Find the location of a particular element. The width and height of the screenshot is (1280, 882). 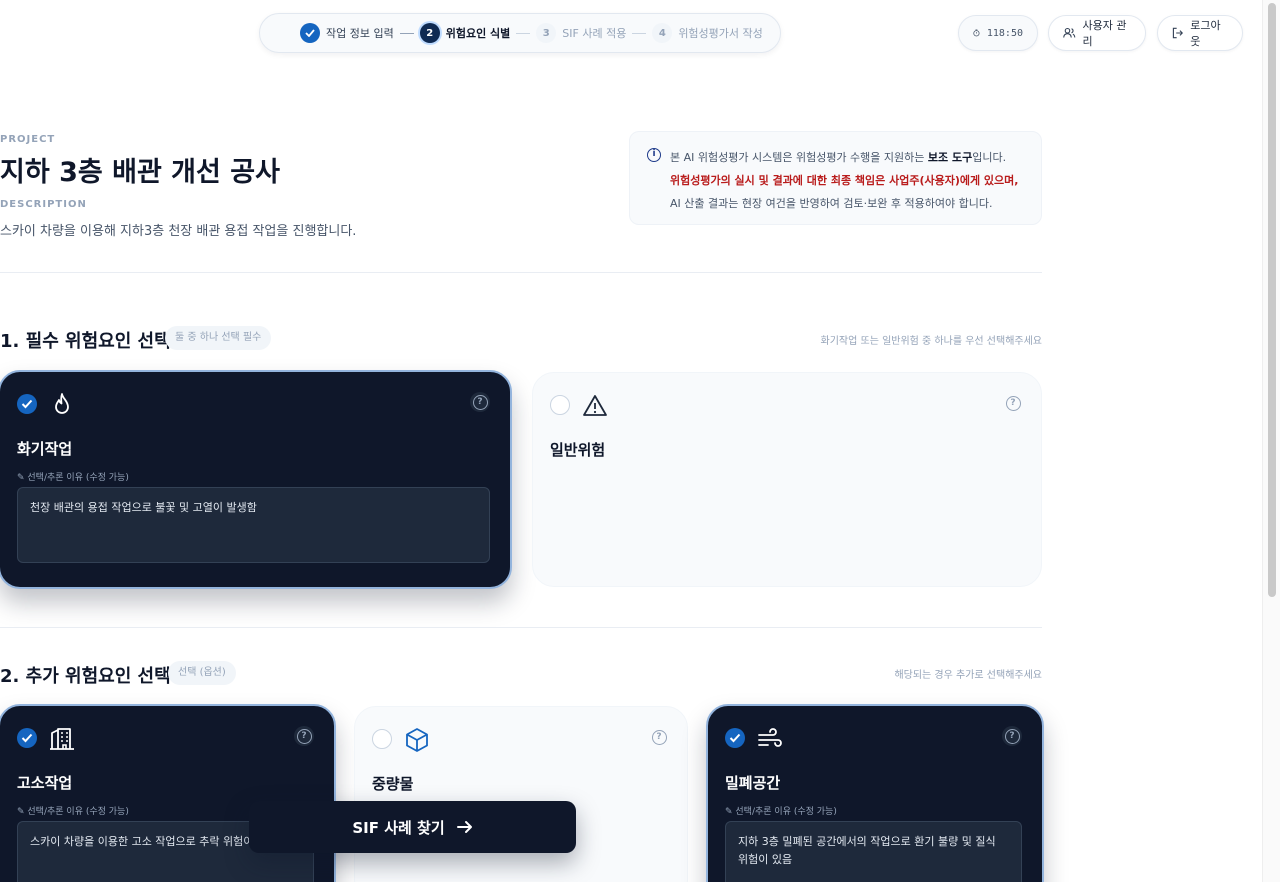

card-title: 중량물 is located at coordinates (393, 784).